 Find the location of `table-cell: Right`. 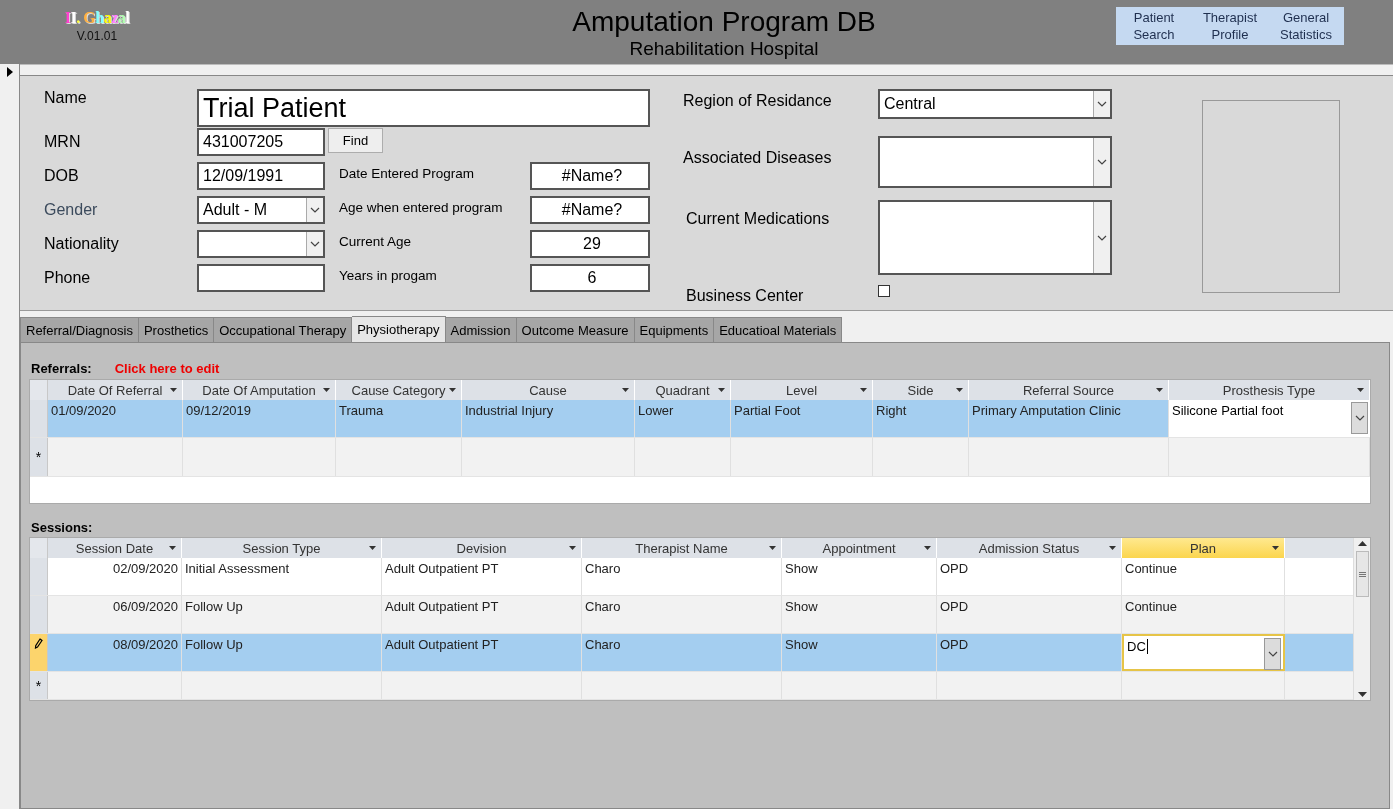

table-cell: Right is located at coordinates (921, 418).